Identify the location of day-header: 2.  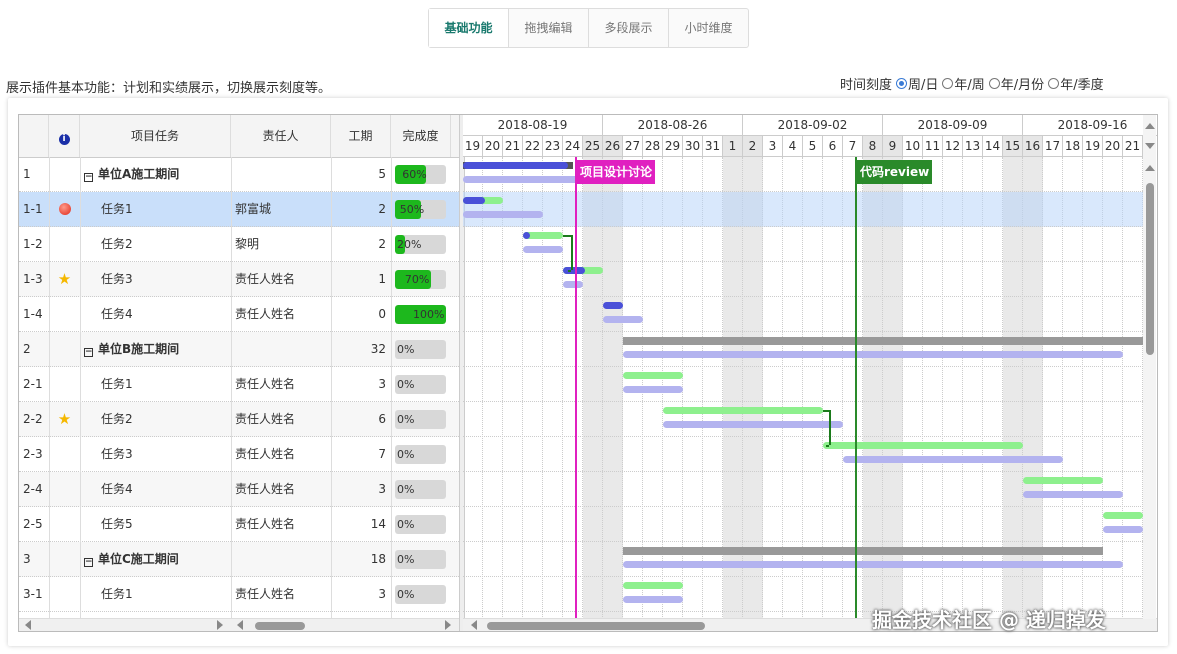
(753, 146).